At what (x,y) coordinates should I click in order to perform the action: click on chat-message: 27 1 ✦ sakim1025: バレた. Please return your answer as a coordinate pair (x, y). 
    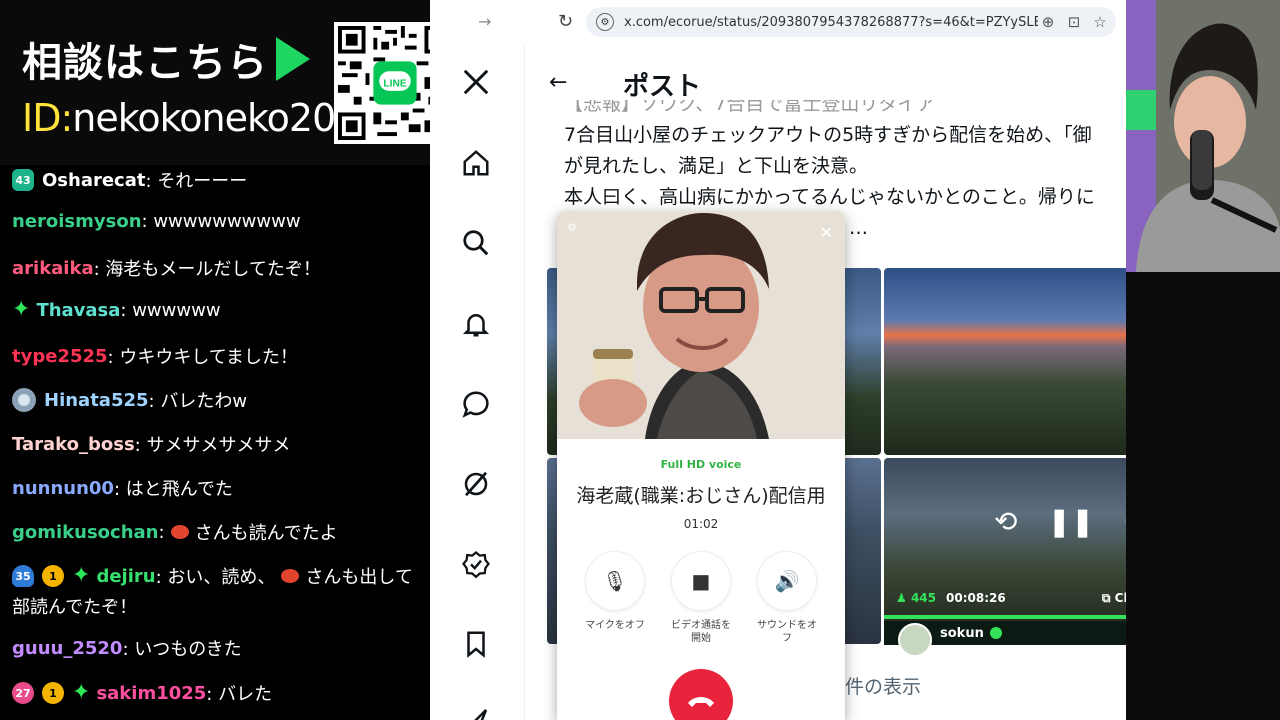
    Looking at the image, I should click on (142, 693).